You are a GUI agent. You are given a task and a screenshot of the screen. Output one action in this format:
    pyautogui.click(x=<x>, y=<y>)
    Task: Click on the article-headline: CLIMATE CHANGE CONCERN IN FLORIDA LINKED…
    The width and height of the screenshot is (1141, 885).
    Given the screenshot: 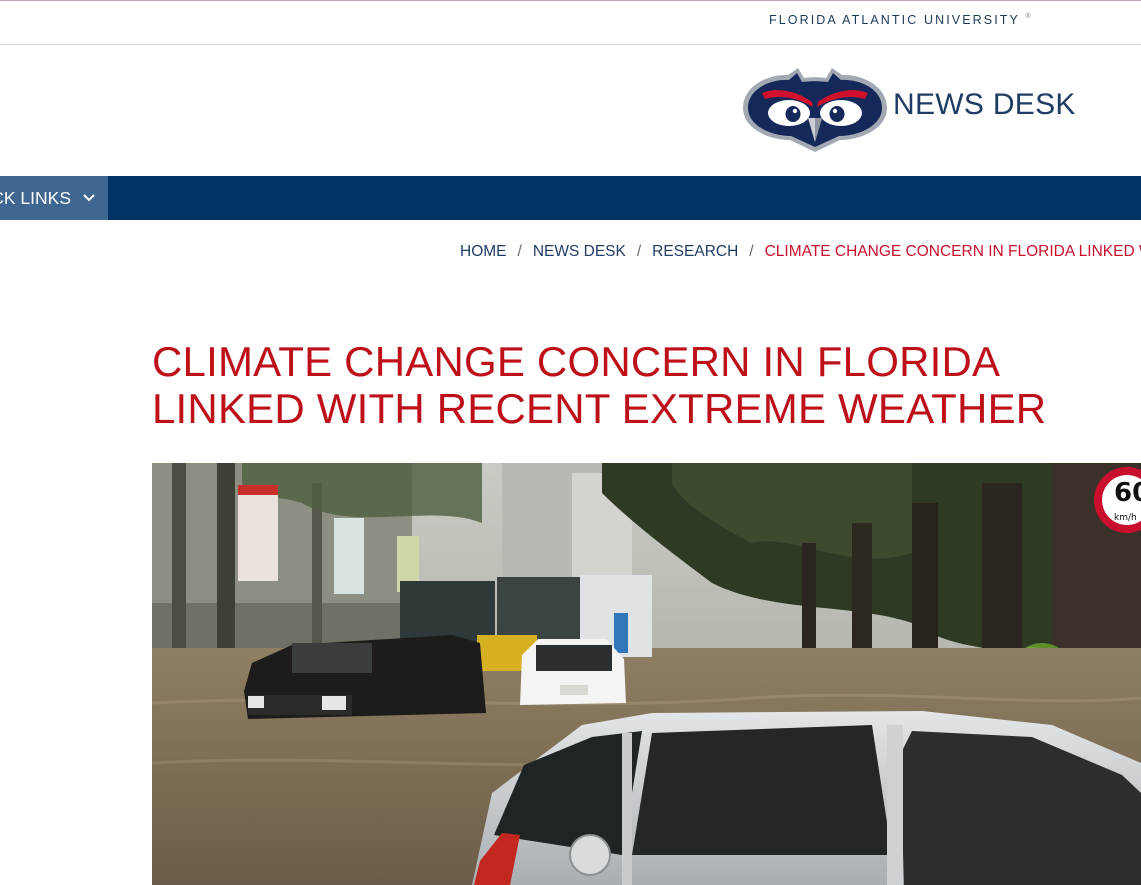 What is the action you would take?
    pyautogui.click(x=632, y=385)
    